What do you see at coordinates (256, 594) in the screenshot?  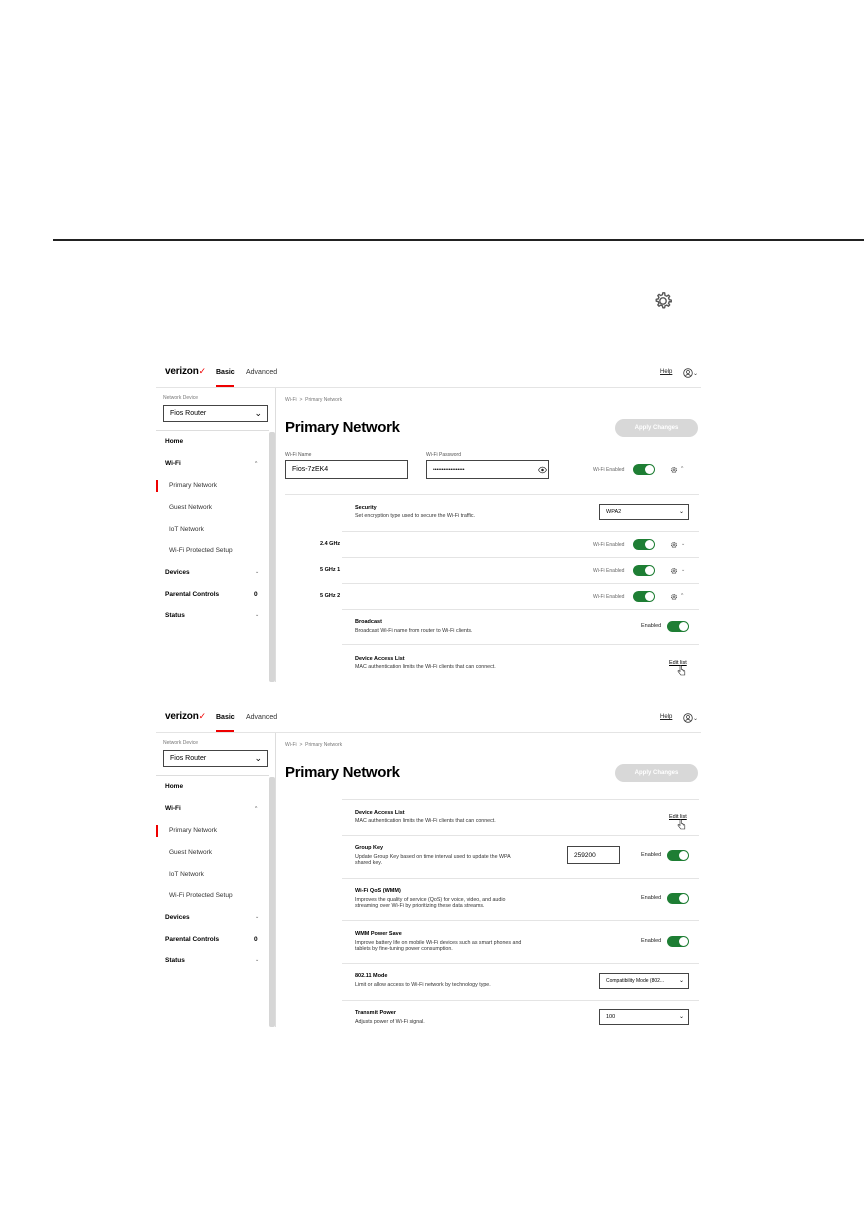 I see `parental-controls-count: 0` at bounding box center [256, 594].